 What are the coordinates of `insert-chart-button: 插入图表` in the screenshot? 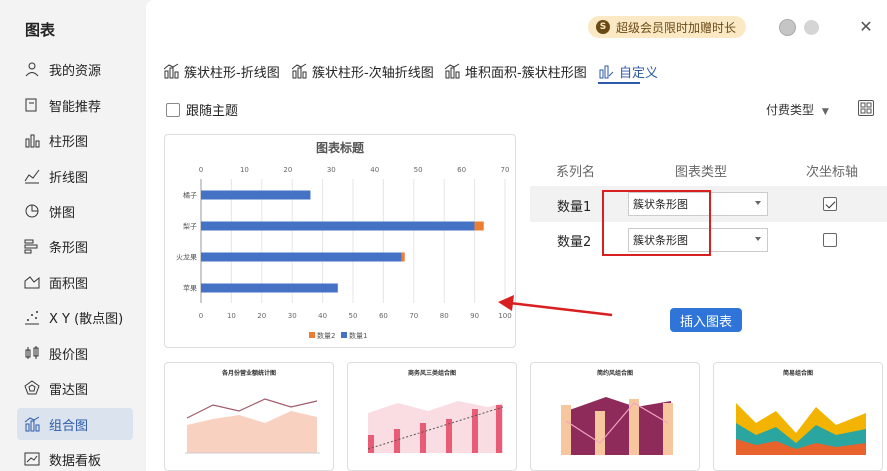 It's located at (706, 320).